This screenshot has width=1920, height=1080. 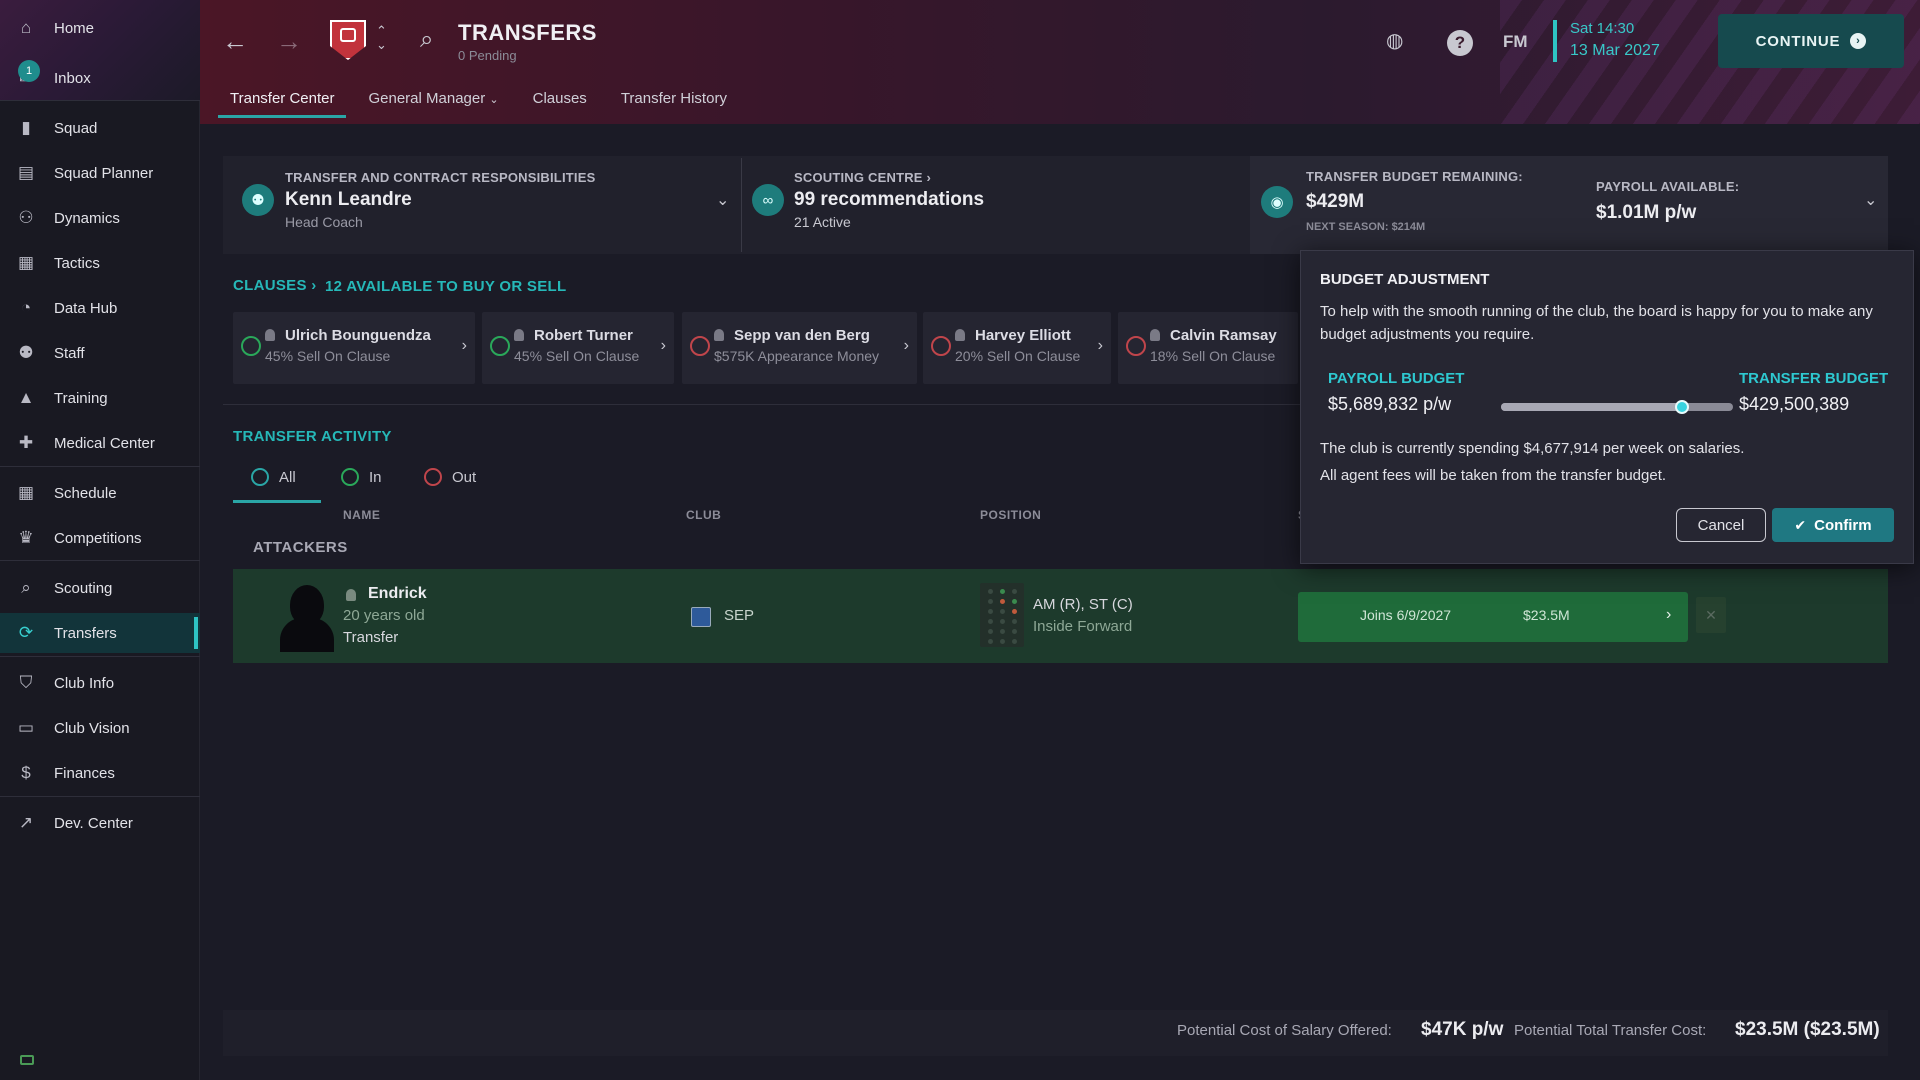 What do you see at coordinates (397, 594) in the screenshot?
I see `player-name: Endrick` at bounding box center [397, 594].